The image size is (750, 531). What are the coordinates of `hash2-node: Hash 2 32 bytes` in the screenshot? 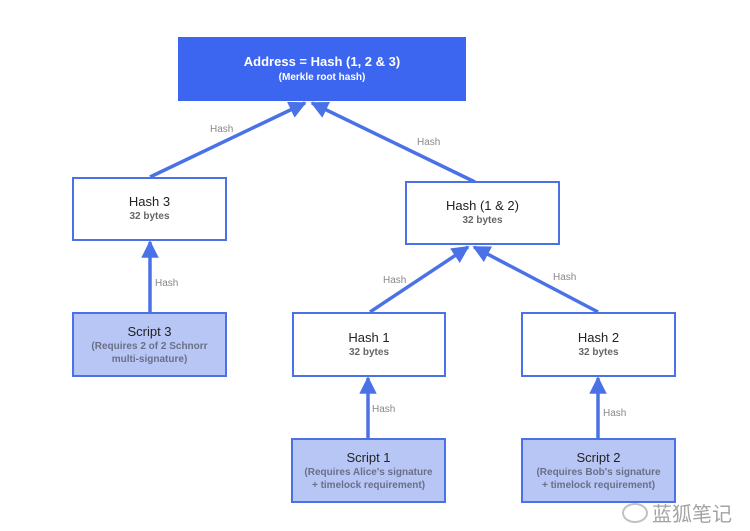 It's located at (598, 344).